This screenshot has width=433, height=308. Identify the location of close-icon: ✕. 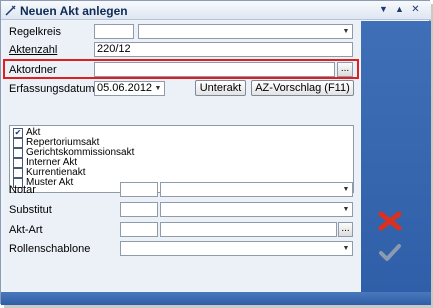
(415, 9).